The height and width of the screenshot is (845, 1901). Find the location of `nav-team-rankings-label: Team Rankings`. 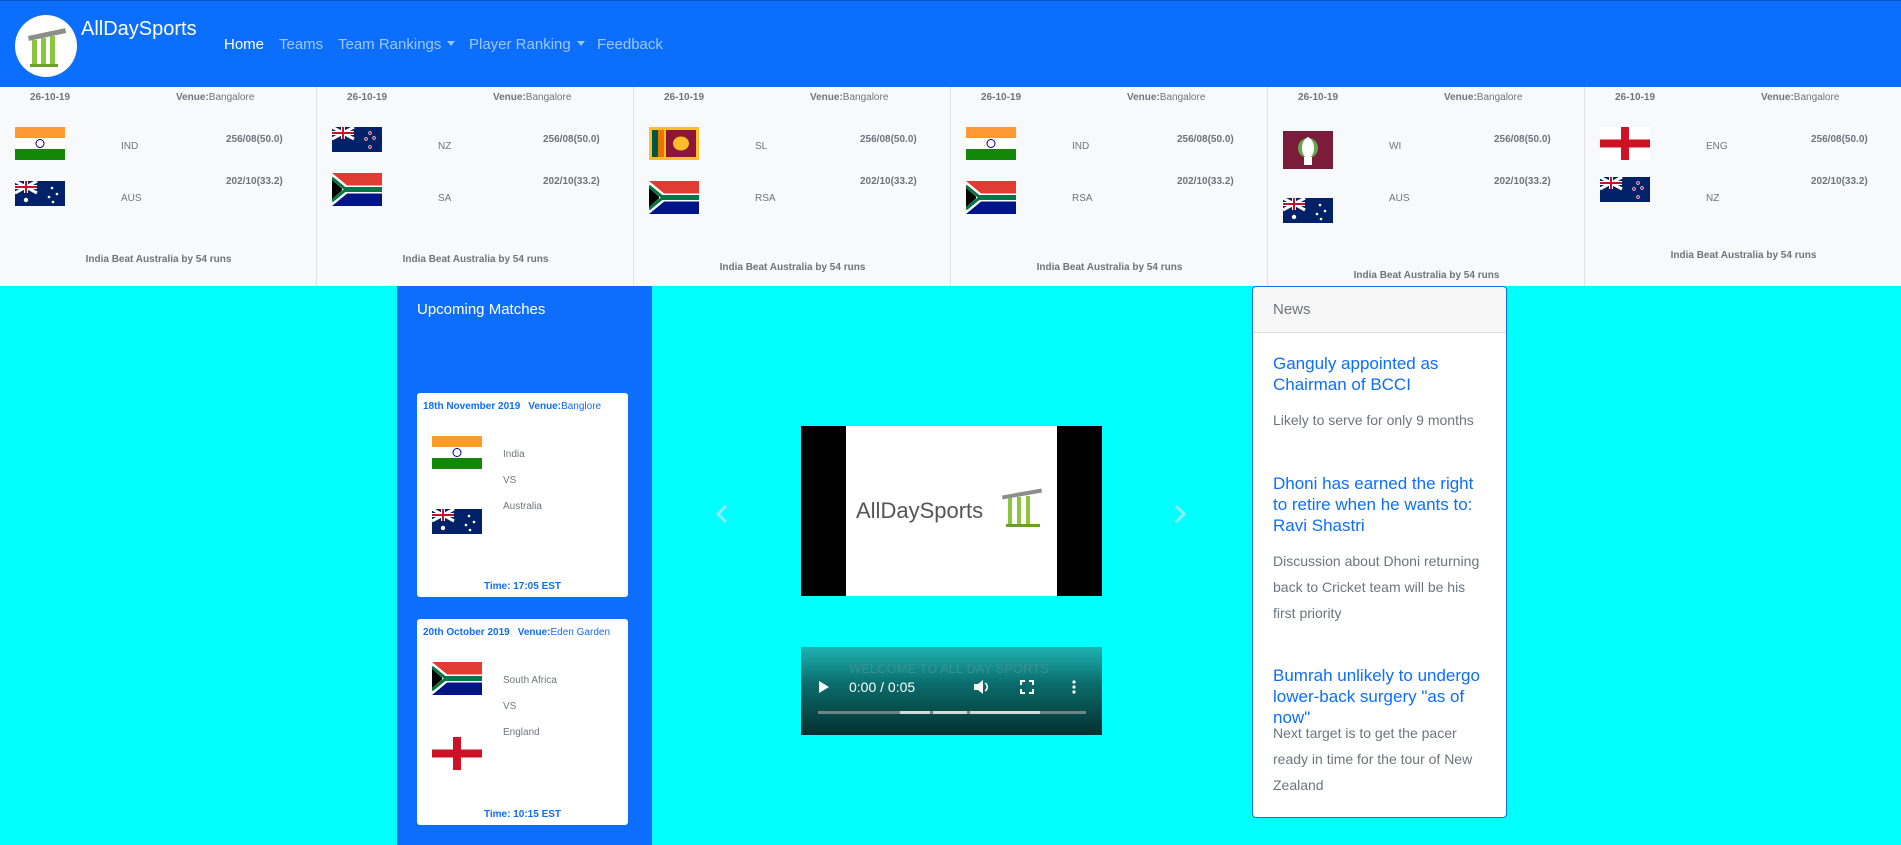

nav-team-rankings-label: Team Rankings is located at coordinates (390, 44).